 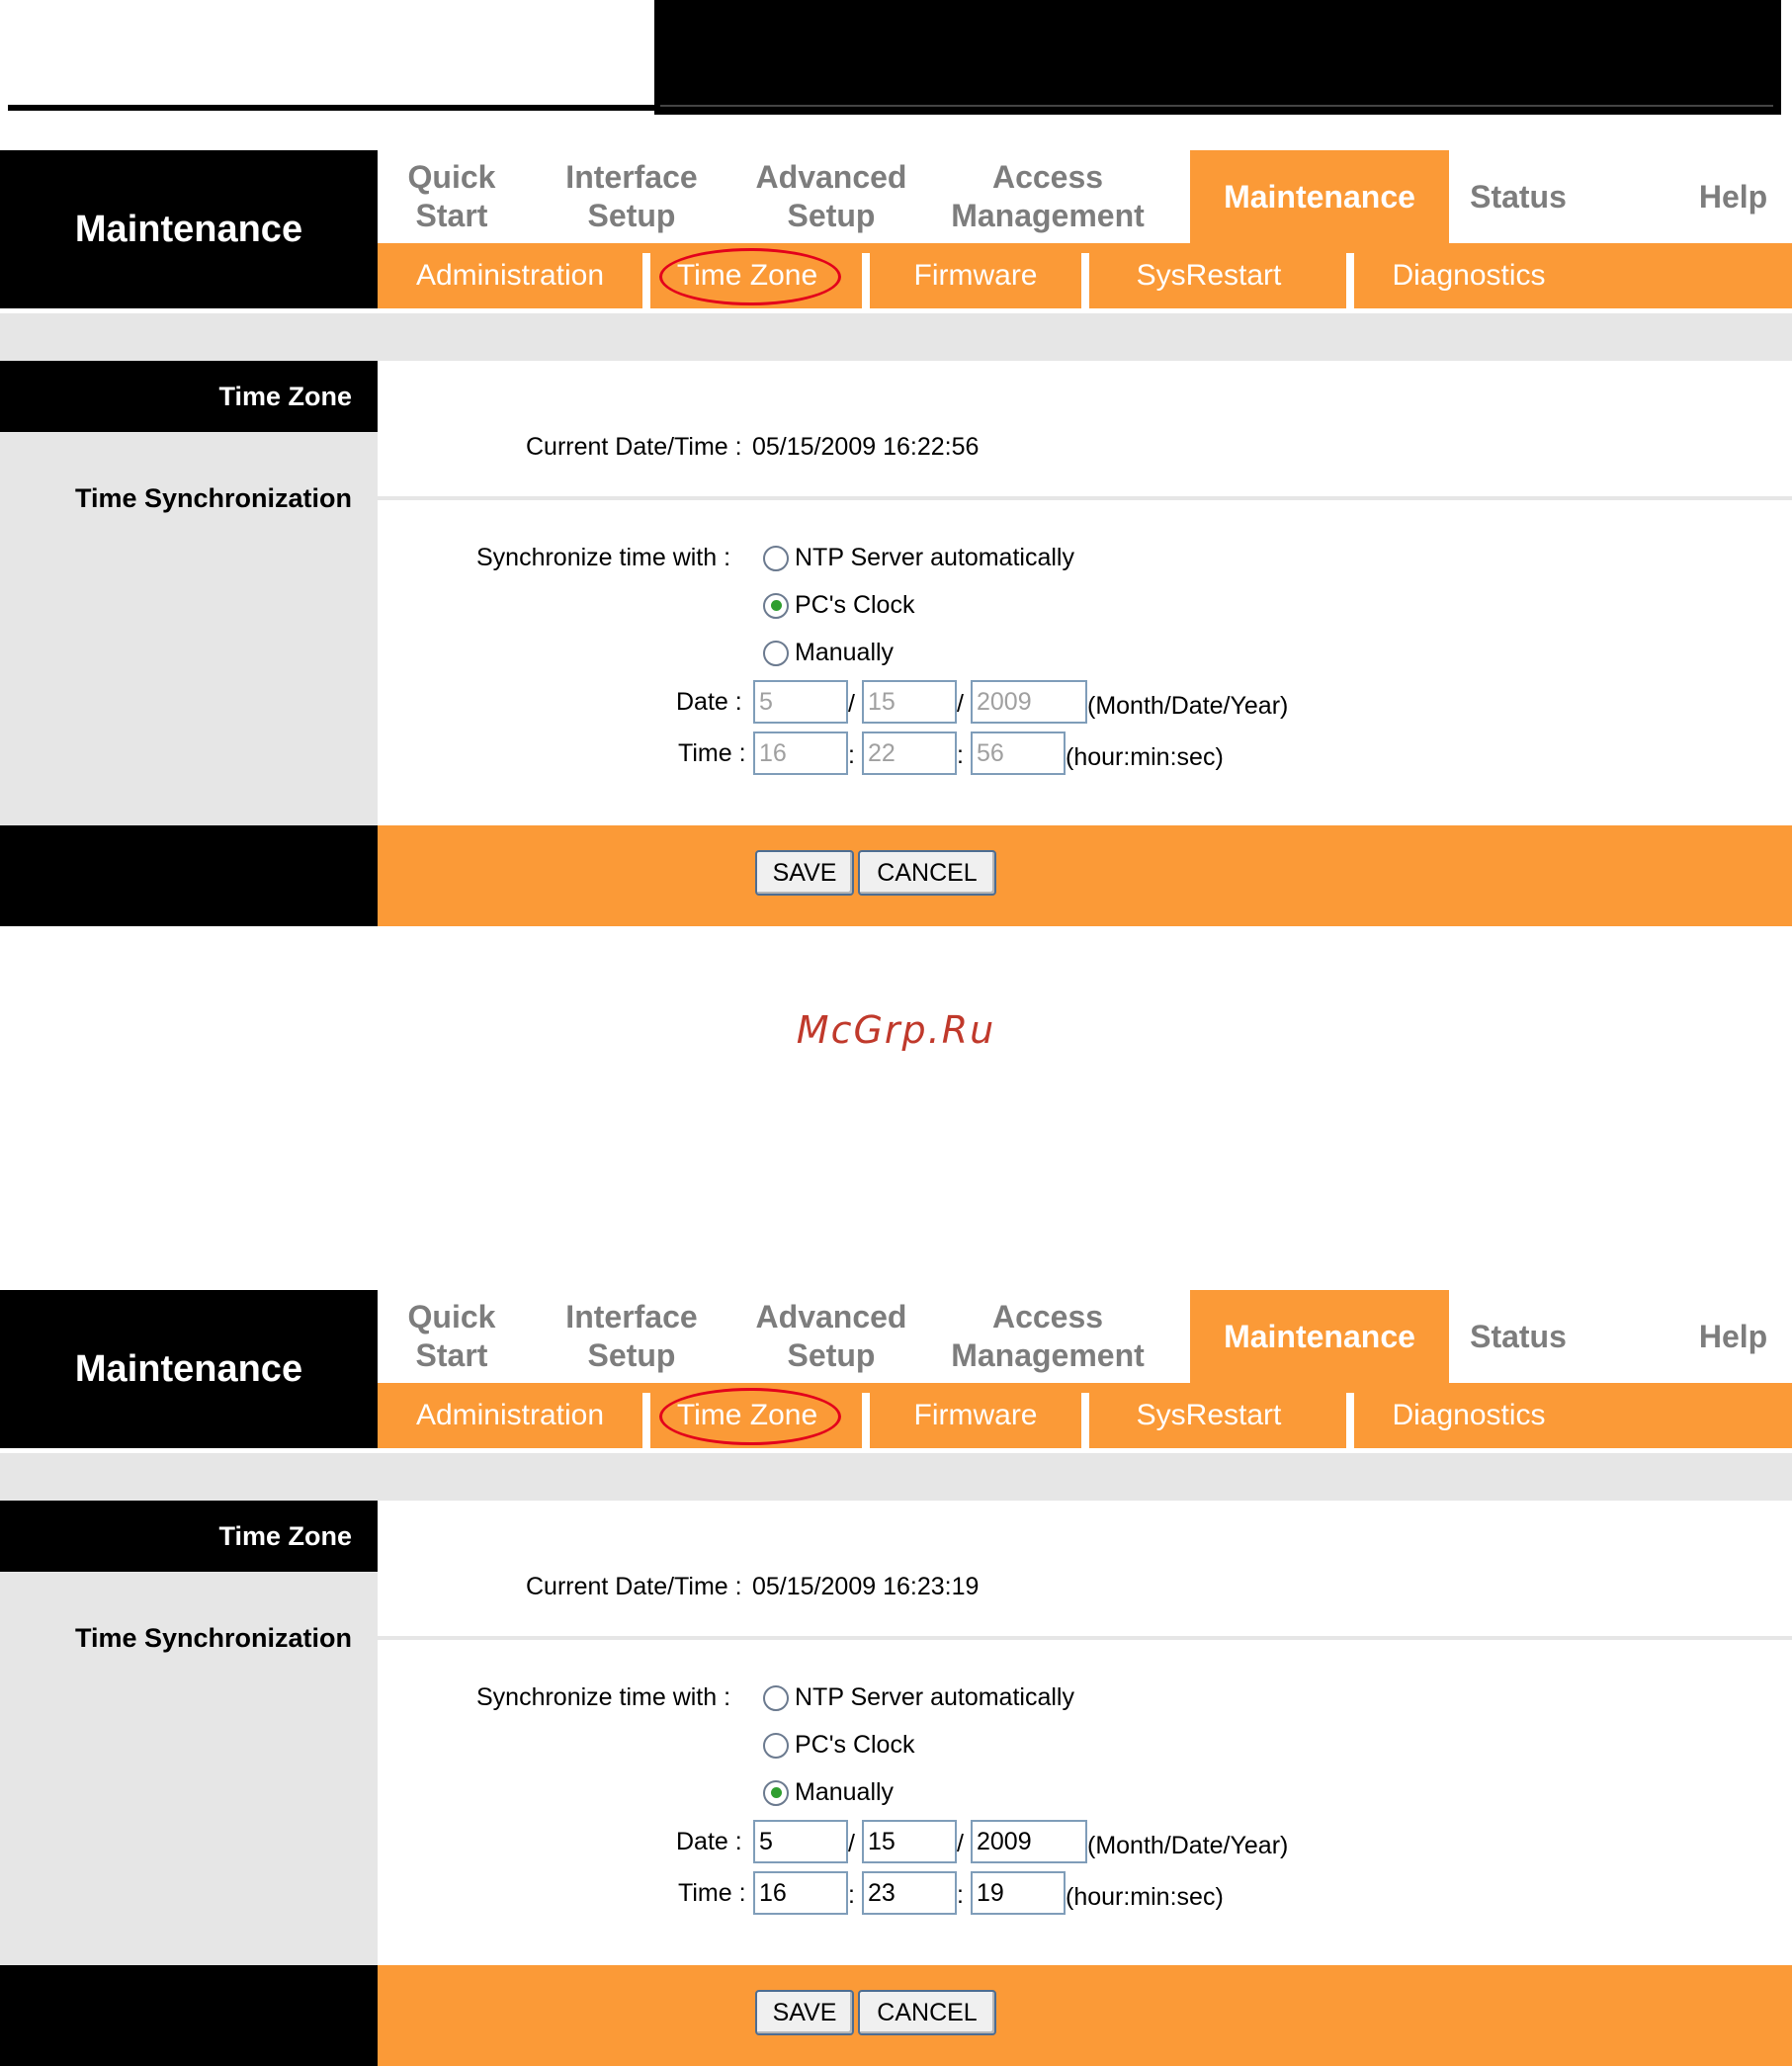 What do you see at coordinates (1145, 757) in the screenshot?
I see `time-format-hint: (hour:min:sec)` at bounding box center [1145, 757].